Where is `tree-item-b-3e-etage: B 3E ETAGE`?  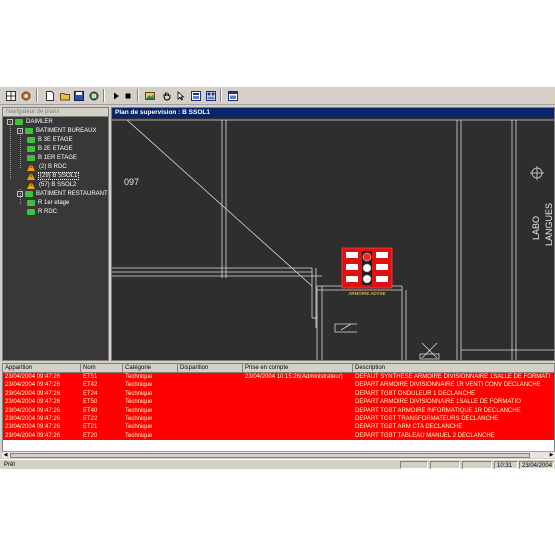 tree-item-b-3e-etage: B 3E ETAGE is located at coordinates (50, 140).